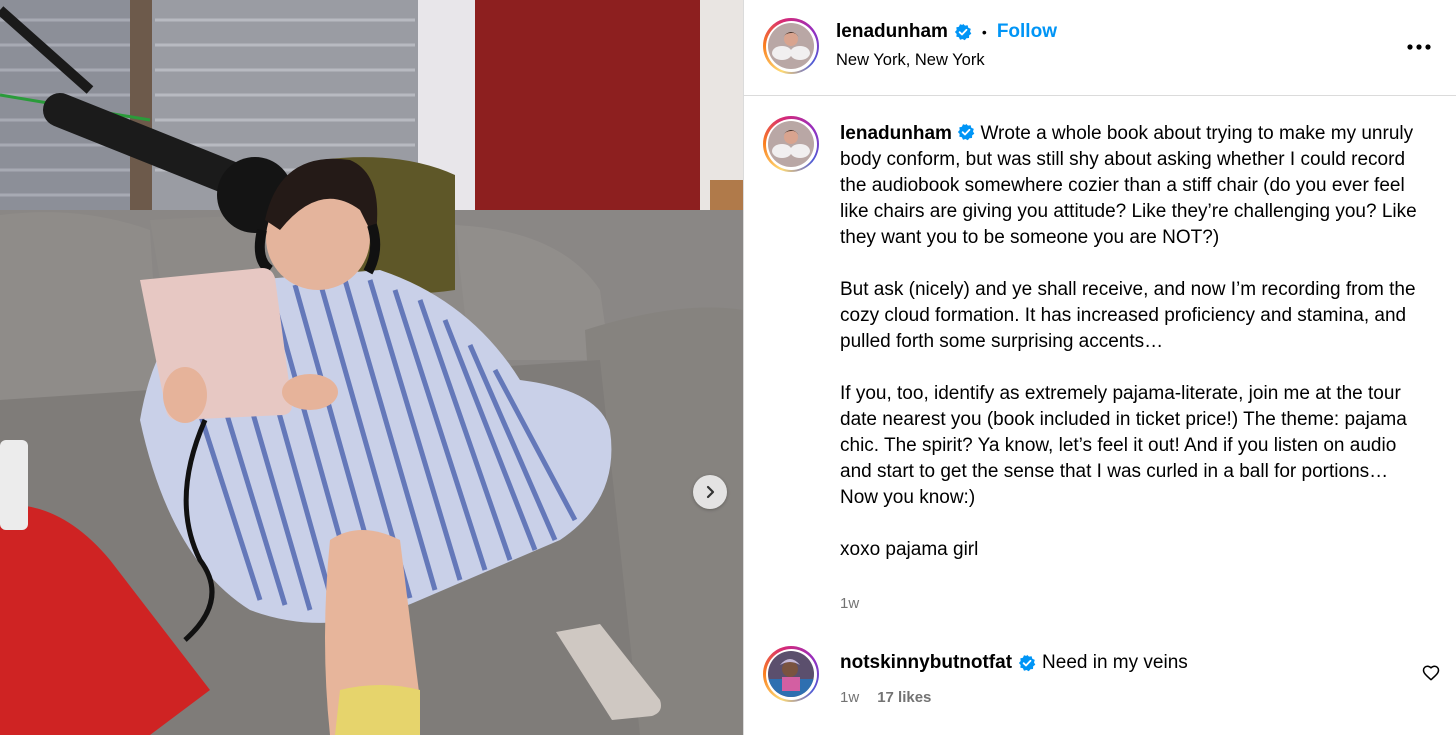  What do you see at coordinates (926, 663) in the screenshot?
I see `commenter-username: notskinnybutnotfat` at bounding box center [926, 663].